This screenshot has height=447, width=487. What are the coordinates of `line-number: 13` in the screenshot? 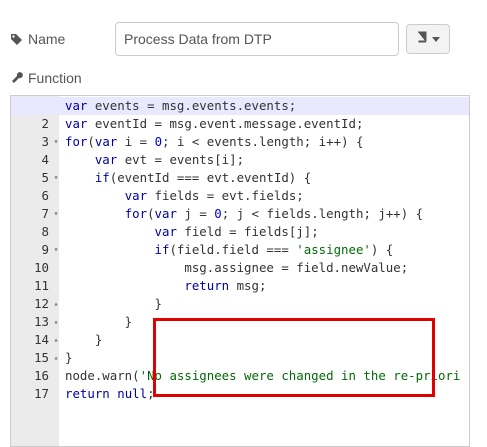 It's located at (41, 321).